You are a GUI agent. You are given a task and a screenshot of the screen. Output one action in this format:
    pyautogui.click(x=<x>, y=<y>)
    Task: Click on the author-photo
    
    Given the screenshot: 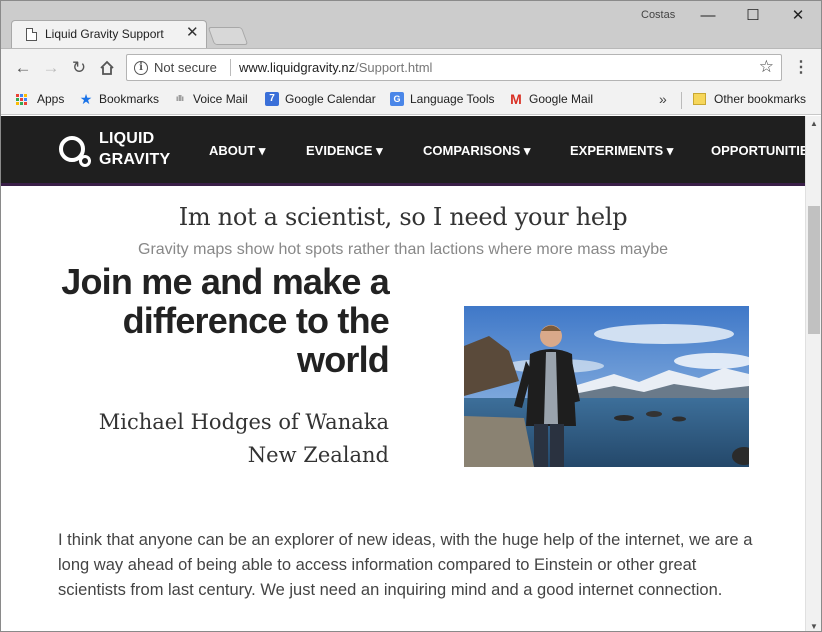 What is the action you would take?
    pyautogui.click(x=606, y=386)
    